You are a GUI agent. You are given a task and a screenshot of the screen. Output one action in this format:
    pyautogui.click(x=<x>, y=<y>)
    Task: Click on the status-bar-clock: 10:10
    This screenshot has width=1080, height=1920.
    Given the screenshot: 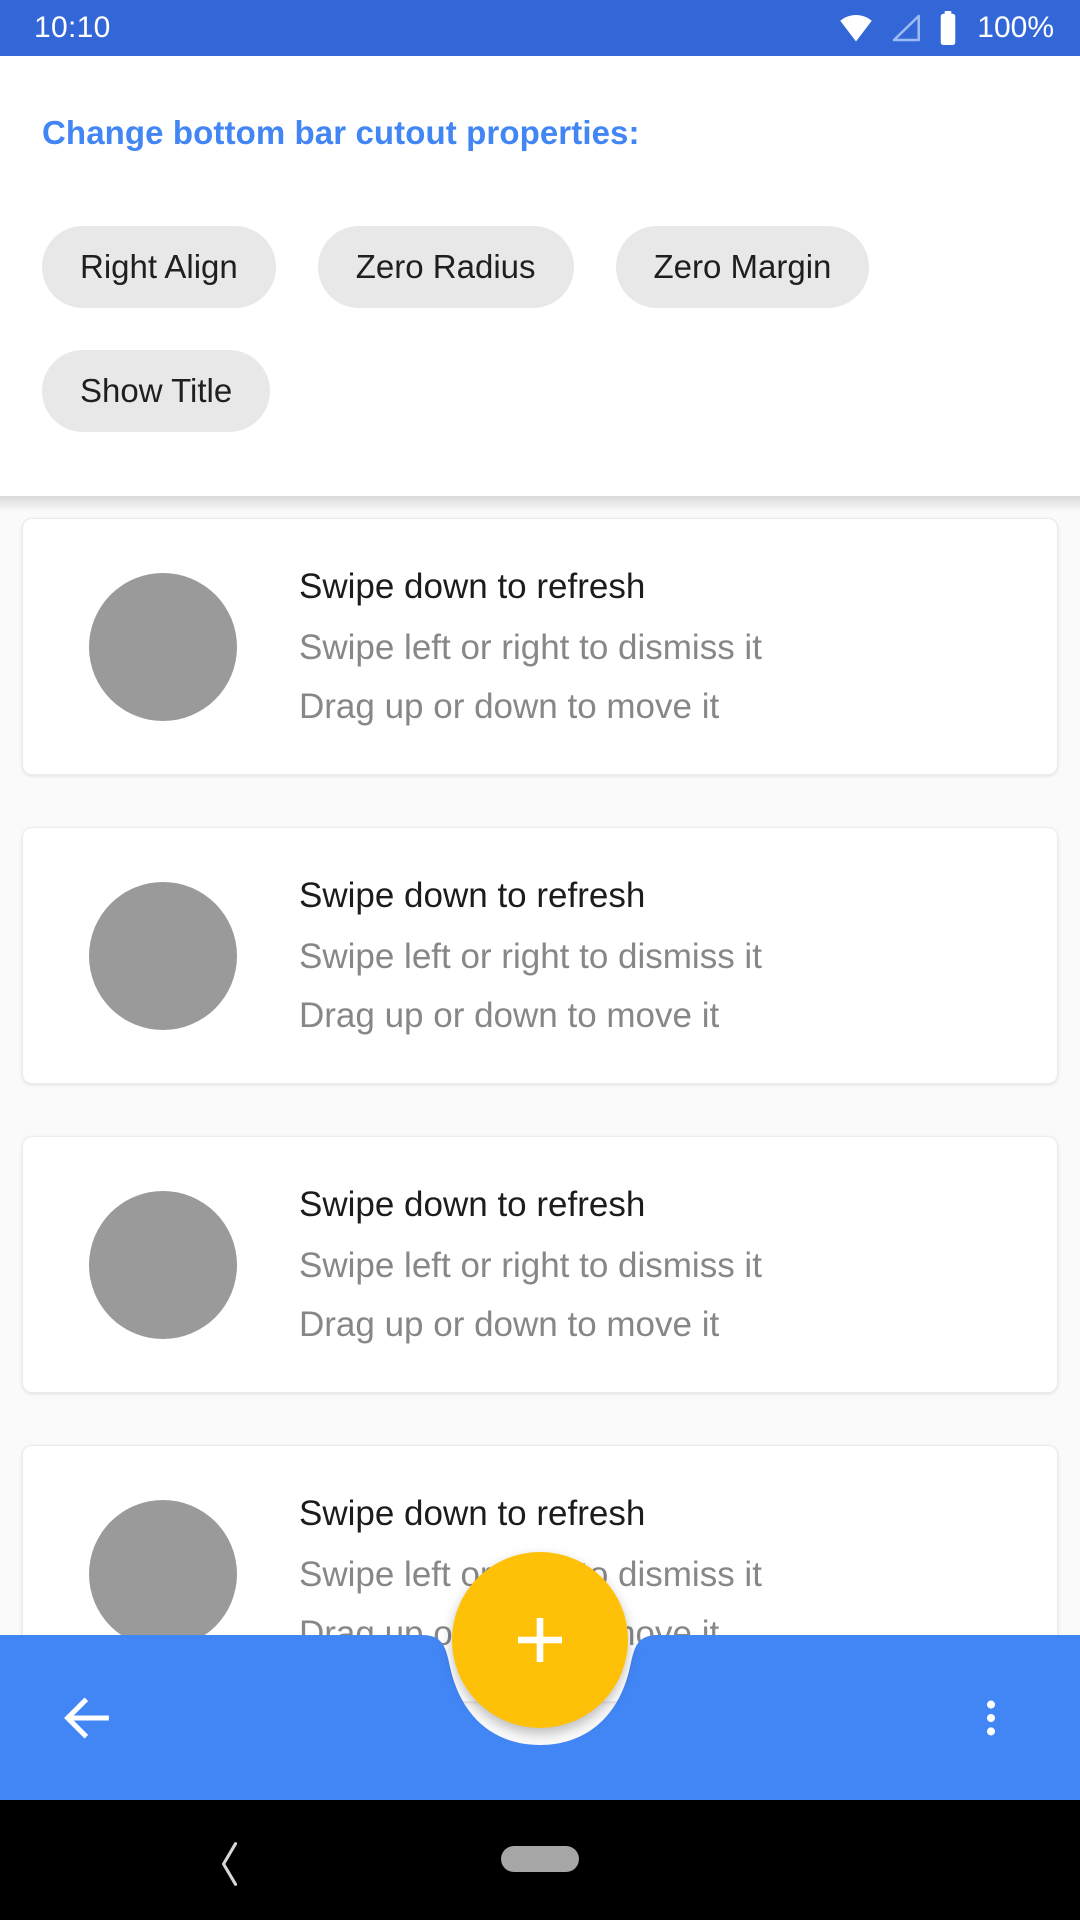 What is the action you would take?
    pyautogui.click(x=72, y=27)
    